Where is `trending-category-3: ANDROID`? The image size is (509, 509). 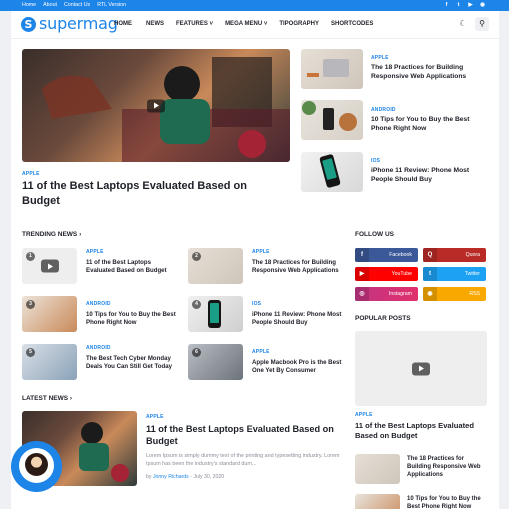
trending-category-3: ANDROID is located at coordinates (98, 304).